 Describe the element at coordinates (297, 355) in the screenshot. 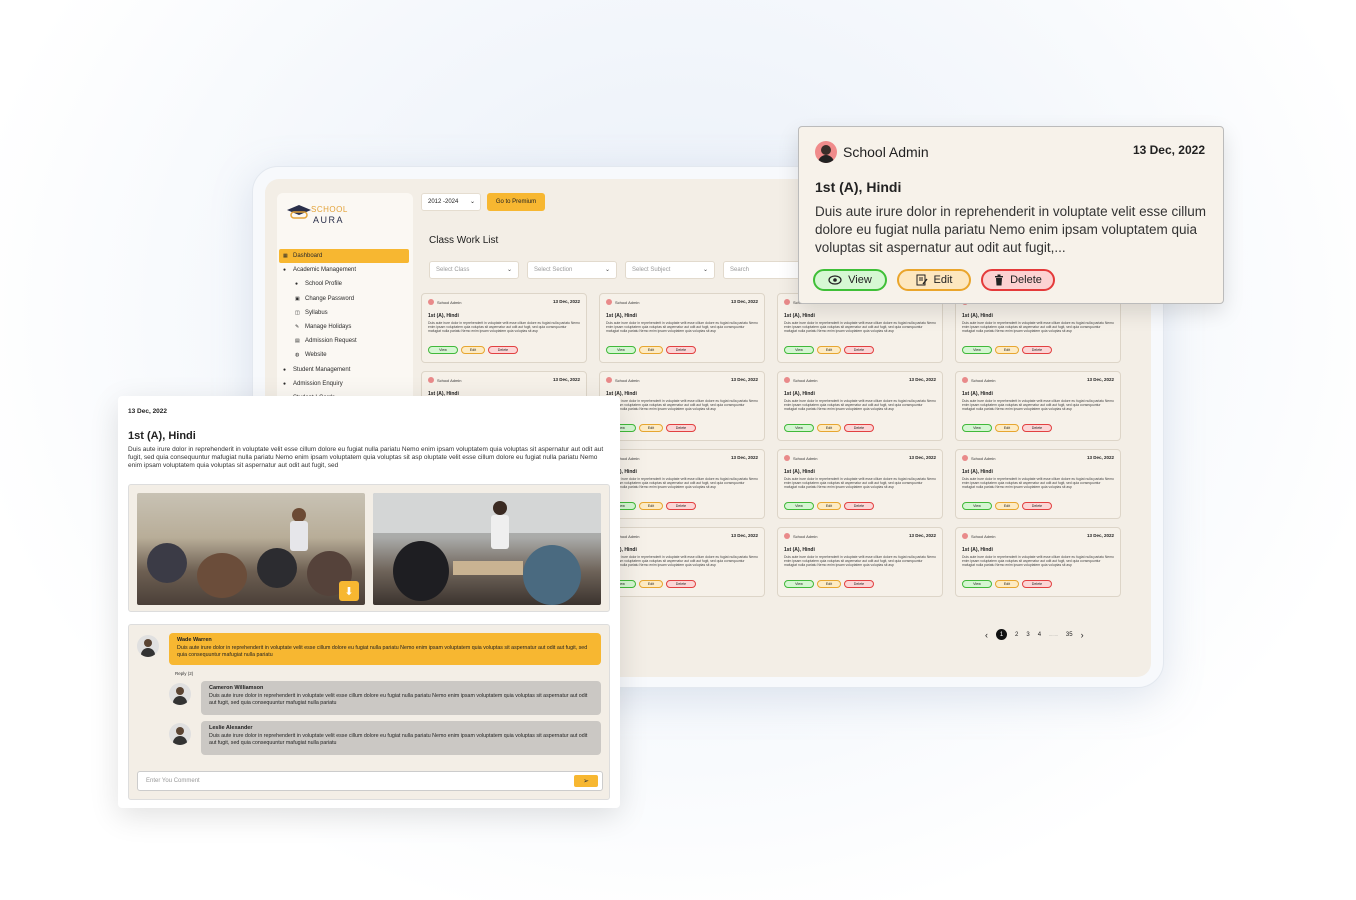

I see `globe-icon: ◍` at that location.